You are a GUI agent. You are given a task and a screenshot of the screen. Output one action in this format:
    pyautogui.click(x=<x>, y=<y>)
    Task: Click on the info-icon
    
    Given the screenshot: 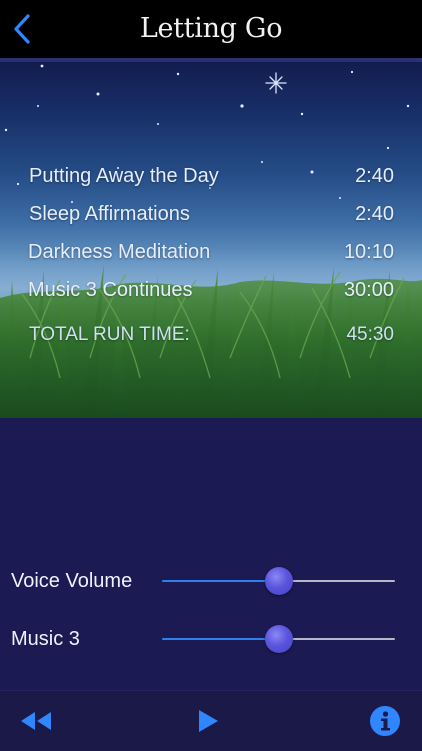 What is the action you would take?
    pyautogui.click(x=385, y=721)
    